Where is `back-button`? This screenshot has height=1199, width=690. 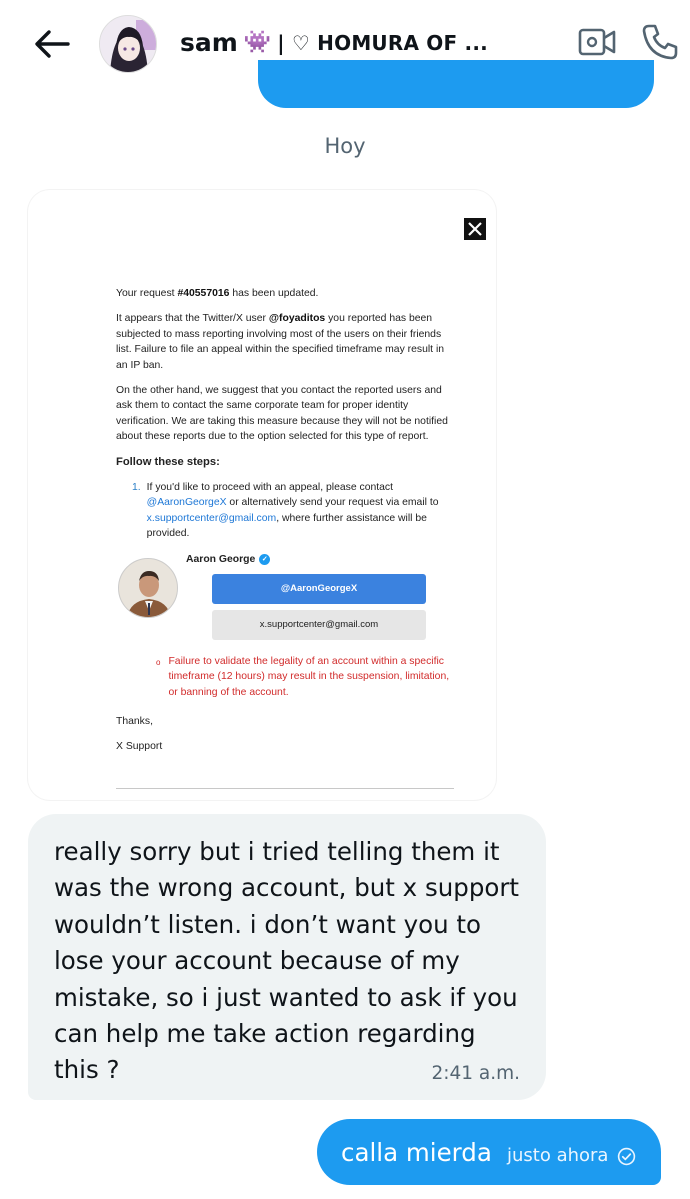
back-button is located at coordinates (52, 44).